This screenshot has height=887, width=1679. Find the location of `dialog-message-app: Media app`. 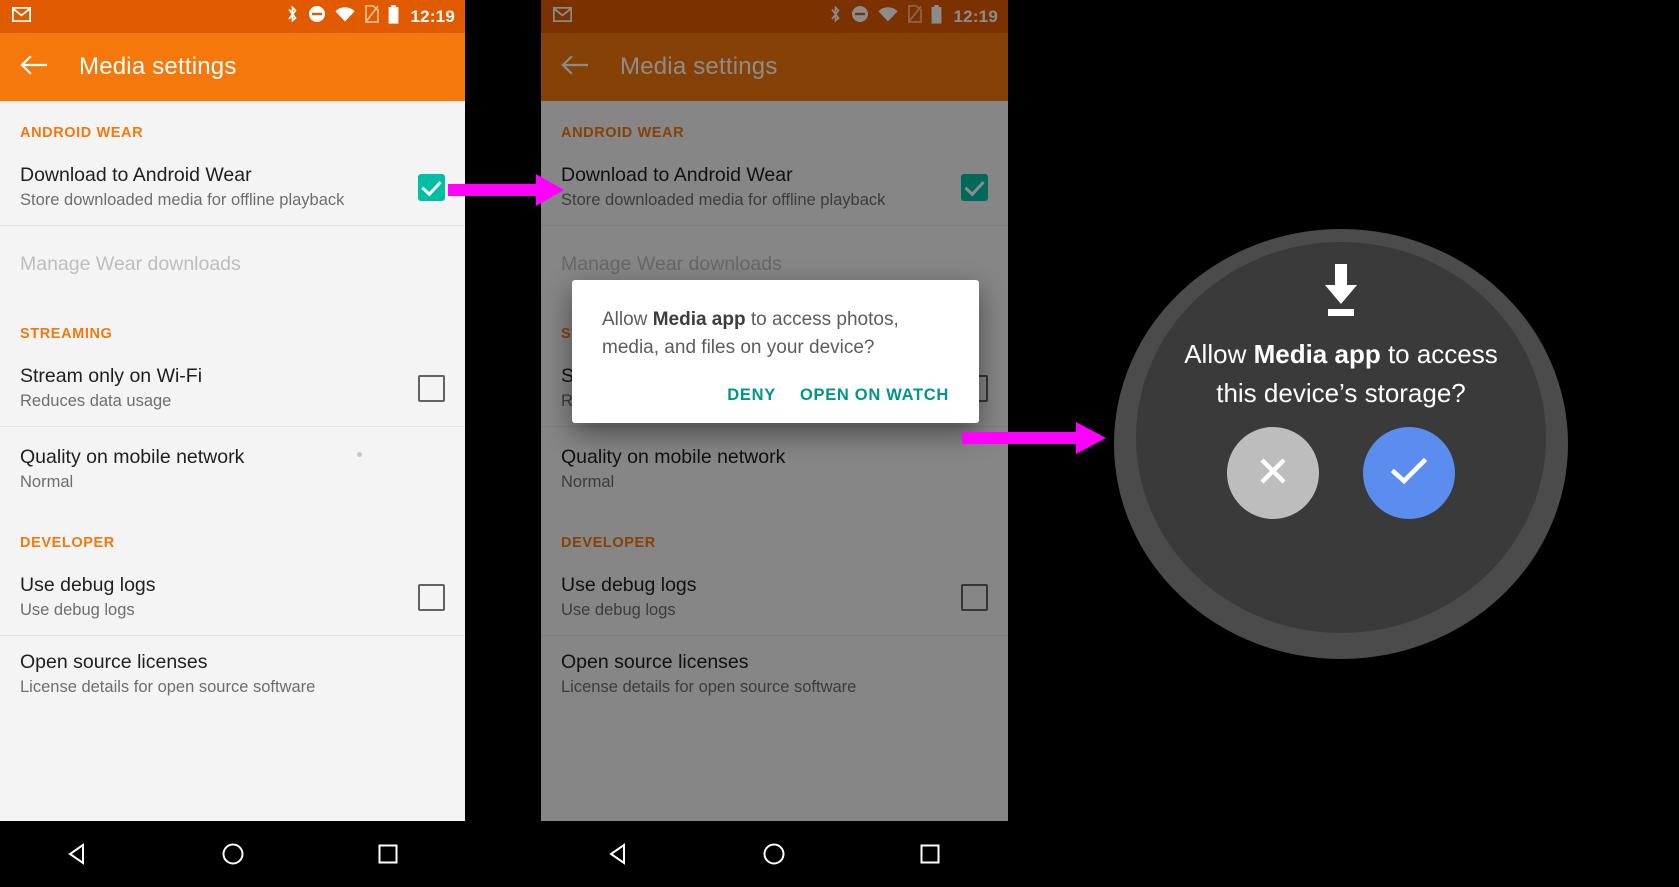

dialog-message-app: Media app is located at coordinates (699, 319).